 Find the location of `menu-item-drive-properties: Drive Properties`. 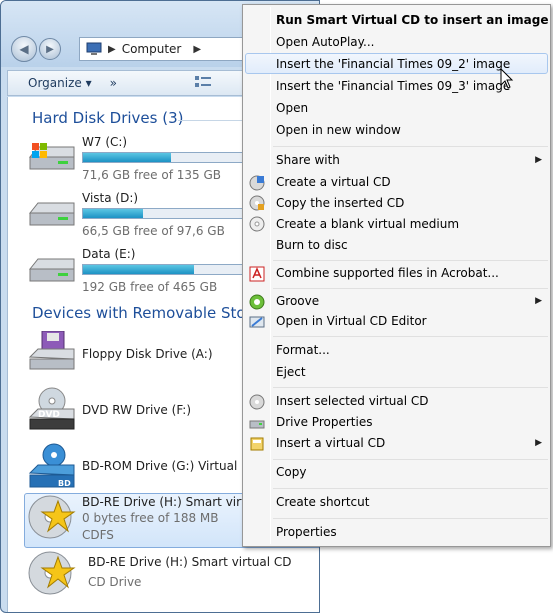

menu-item-drive-properties: Drive Properties is located at coordinates (324, 422).